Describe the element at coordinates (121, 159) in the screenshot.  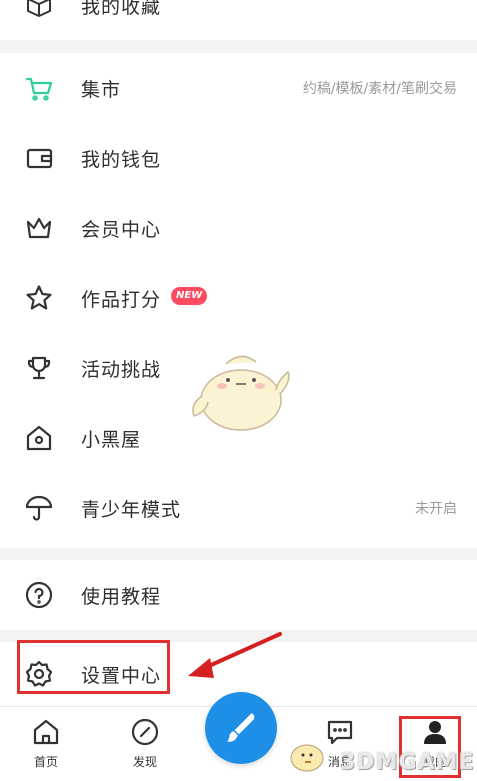
I see `menu-item-label: 我的钱包` at that location.